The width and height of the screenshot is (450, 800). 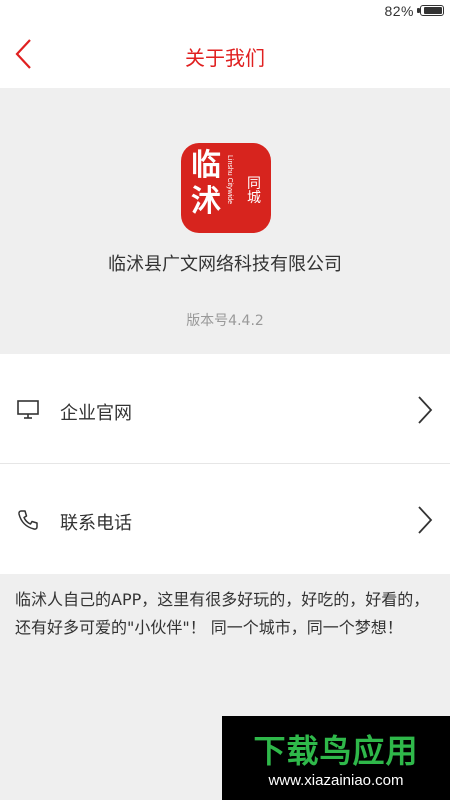 I want to click on logo-side-text: 同城, so click(x=254, y=191).